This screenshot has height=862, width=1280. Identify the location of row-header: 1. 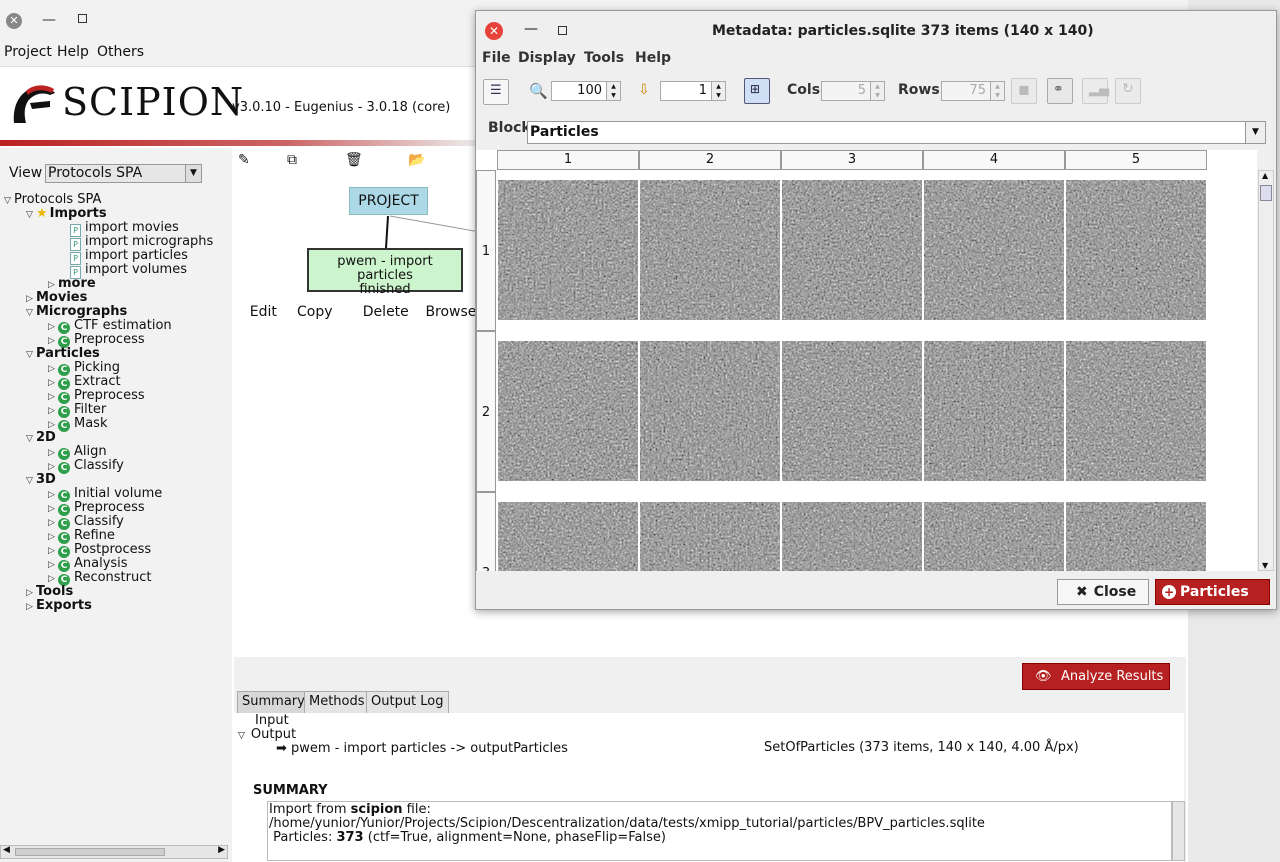
(486, 250).